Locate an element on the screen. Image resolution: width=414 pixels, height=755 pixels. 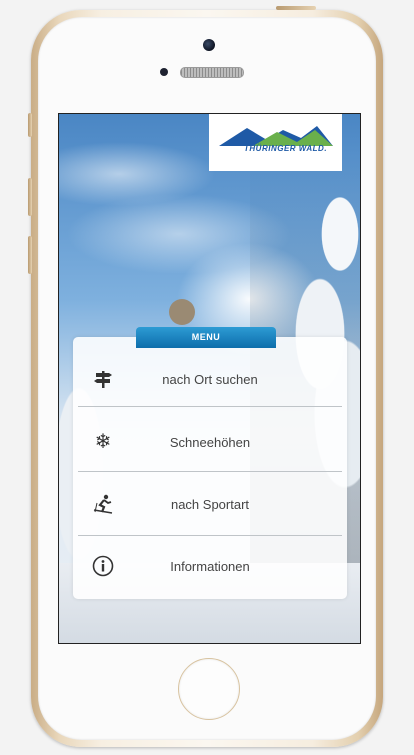
front-camera is located at coordinates (209, 45).